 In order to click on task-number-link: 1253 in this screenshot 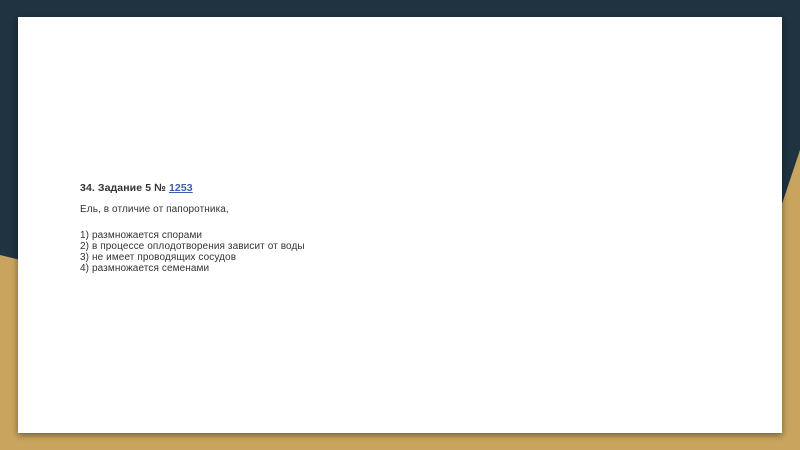, I will do `click(181, 188)`.